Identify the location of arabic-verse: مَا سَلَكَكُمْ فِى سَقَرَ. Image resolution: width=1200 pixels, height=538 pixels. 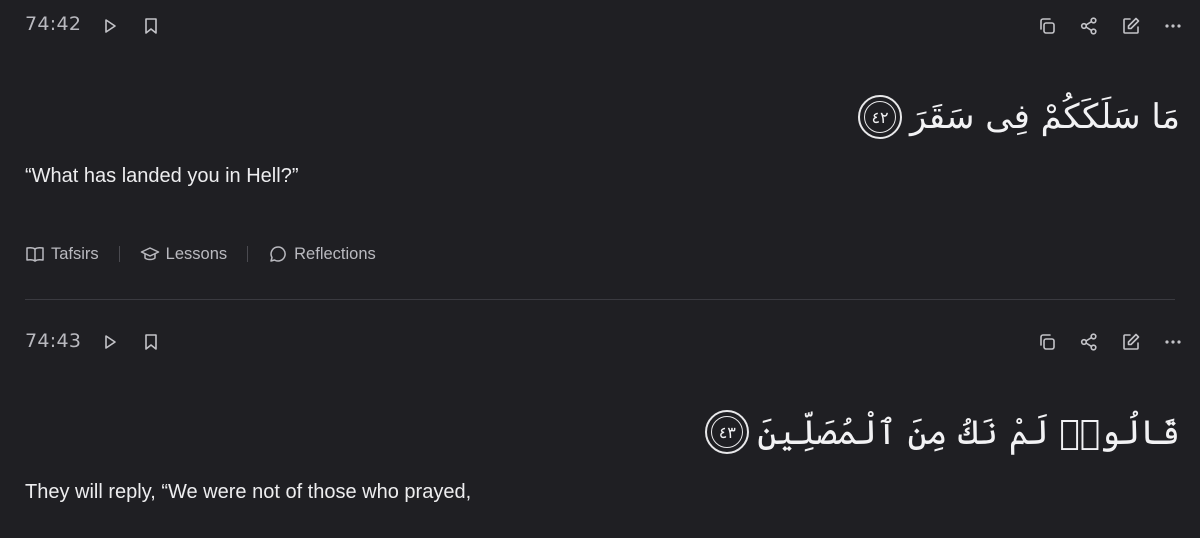
(1045, 117).